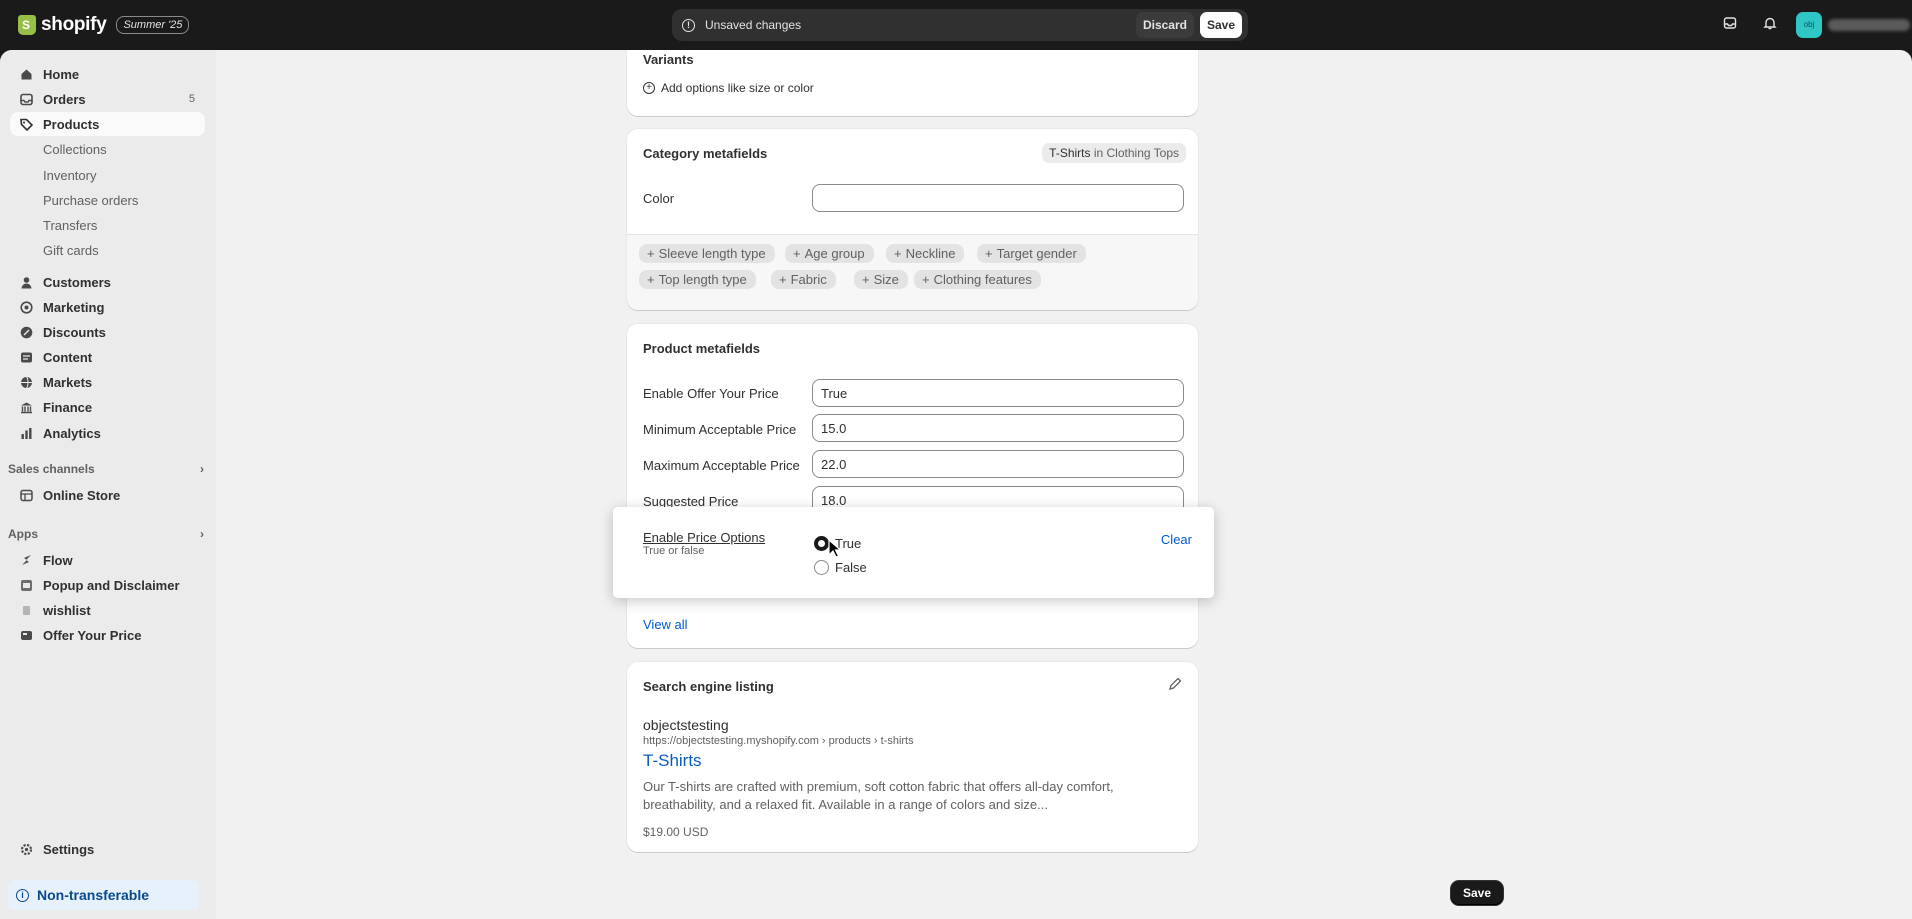  I want to click on store-name-redacted, so click(1869, 25).